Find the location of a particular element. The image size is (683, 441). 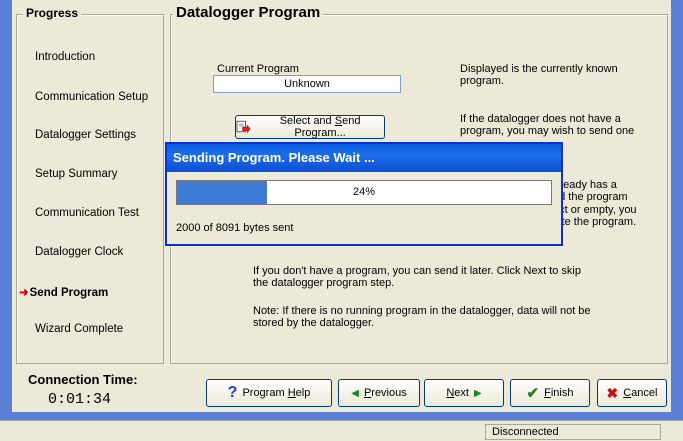

current-step-arrow-icon: ➜ is located at coordinates (24, 293).